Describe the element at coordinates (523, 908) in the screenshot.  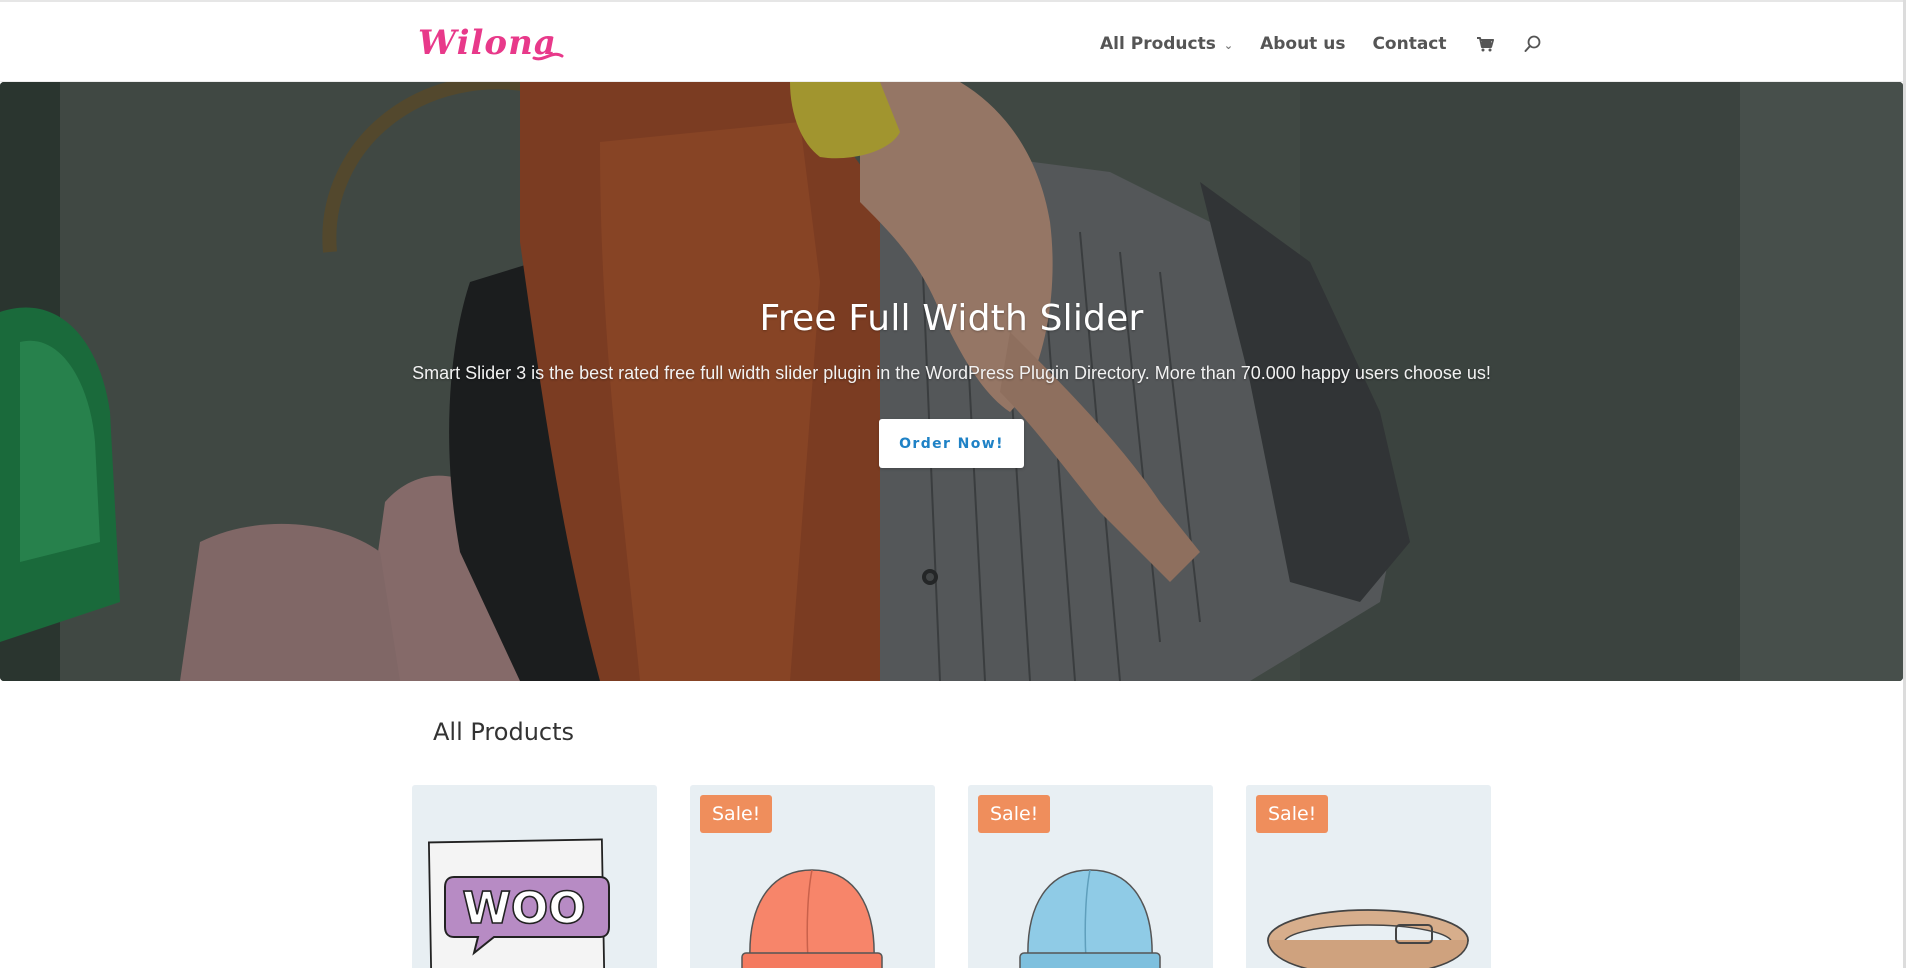
I see `woo-text: WOO` at that location.